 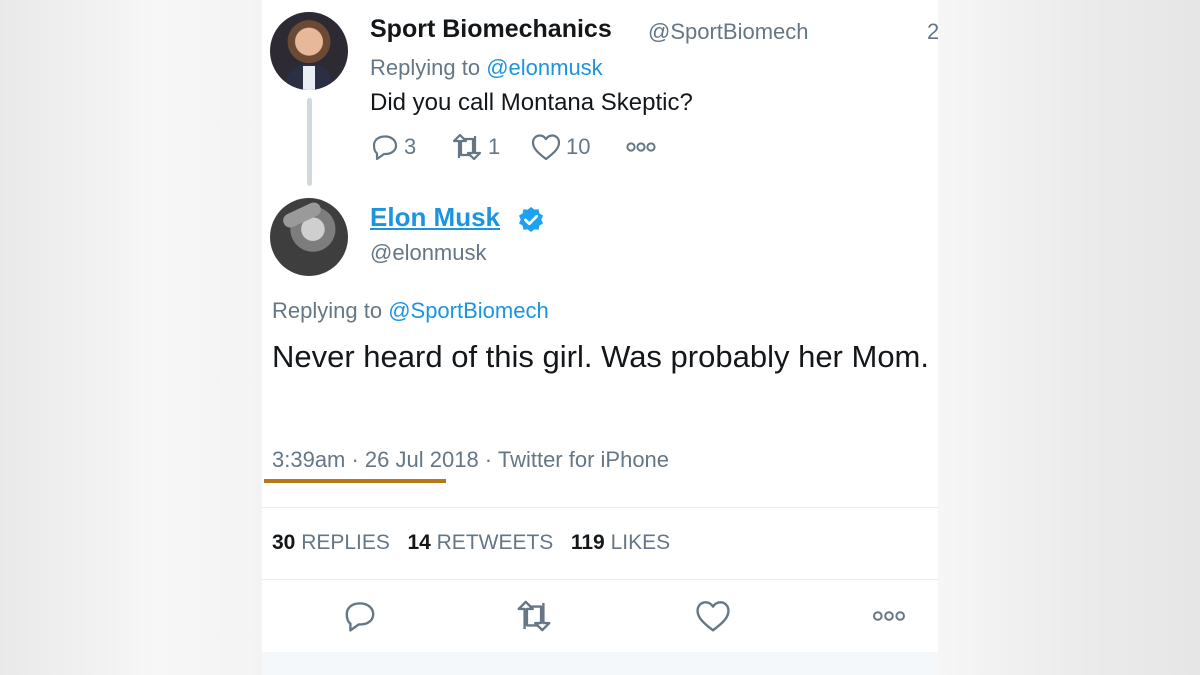 I want to click on parent-replying-to: Replying to @elonmusk, so click(x=486, y=68).